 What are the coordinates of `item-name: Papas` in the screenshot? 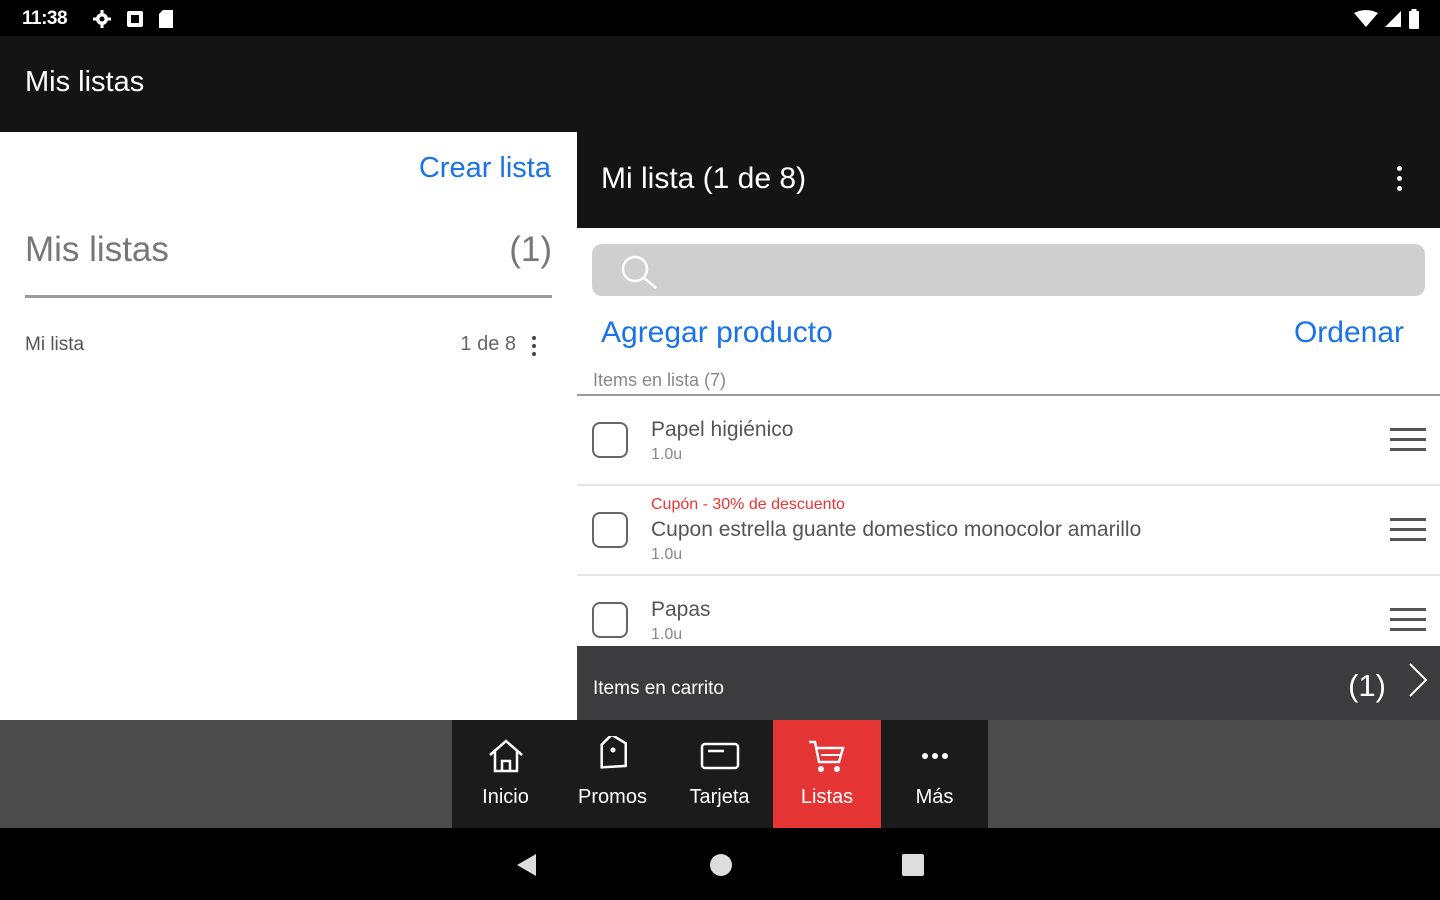 It's located at (681, 609).